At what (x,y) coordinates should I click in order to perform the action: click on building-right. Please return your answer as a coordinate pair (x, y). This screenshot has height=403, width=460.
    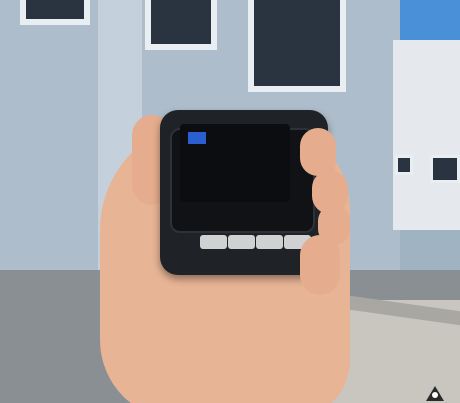
    Looking at the image, I should click on (426, 135).